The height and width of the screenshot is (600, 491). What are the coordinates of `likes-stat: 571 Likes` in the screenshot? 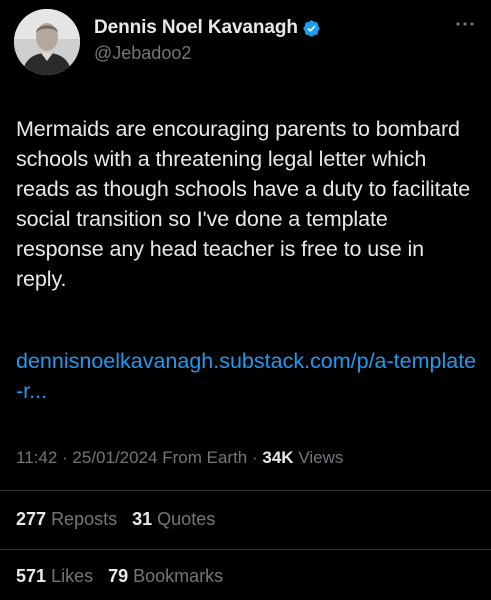 It's located at (57, 576).